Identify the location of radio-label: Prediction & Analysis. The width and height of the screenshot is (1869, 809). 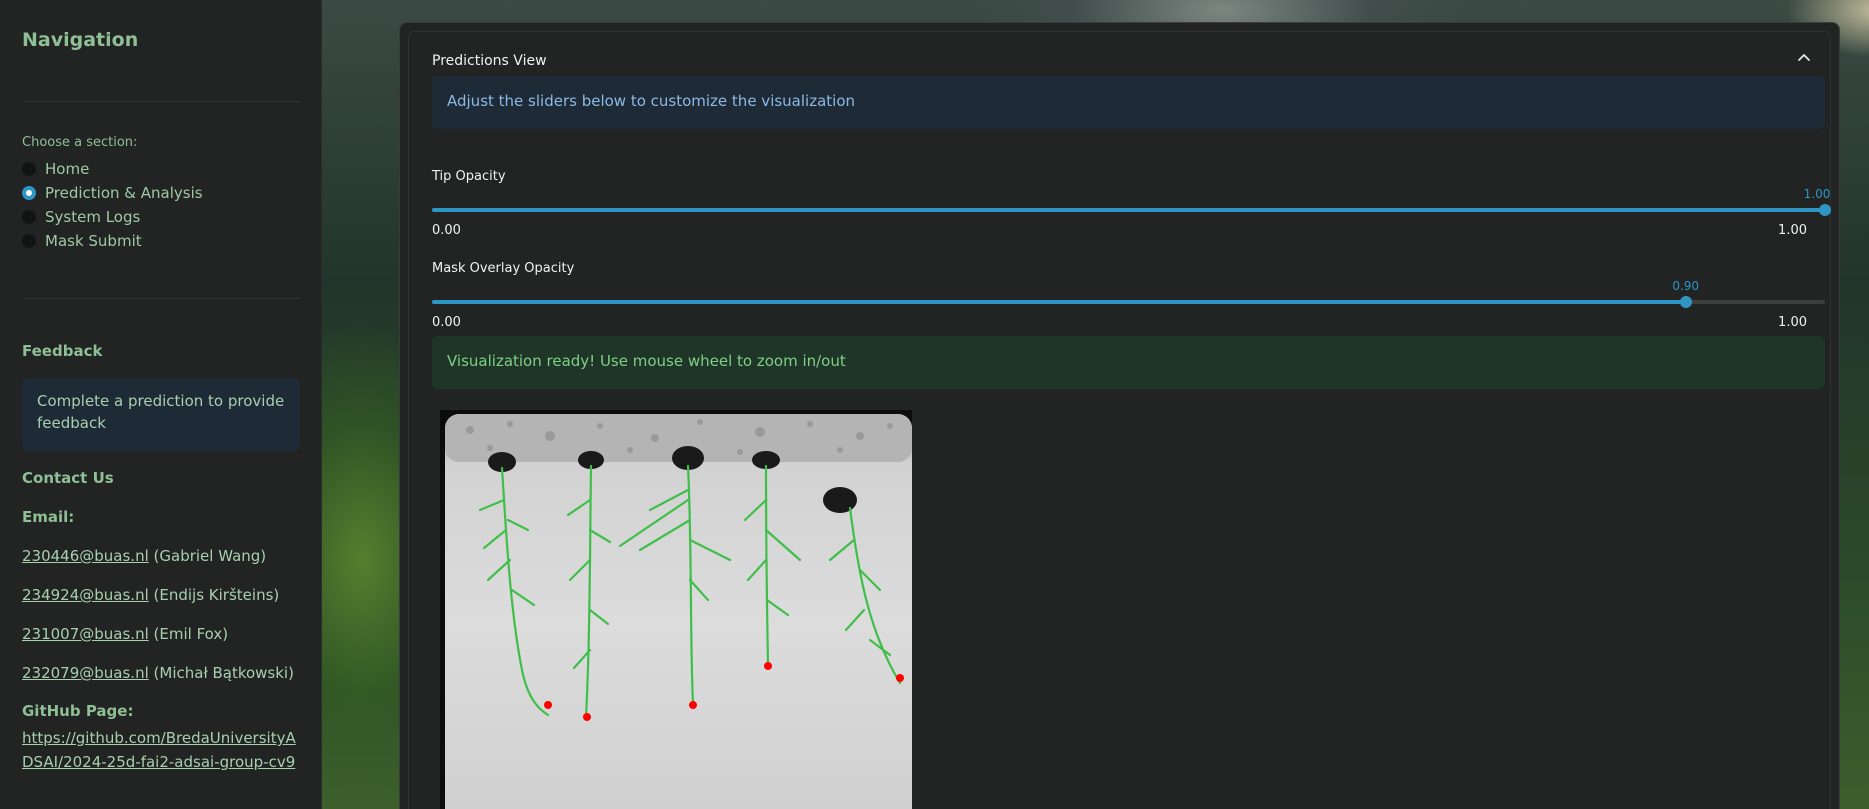
(124, 193).